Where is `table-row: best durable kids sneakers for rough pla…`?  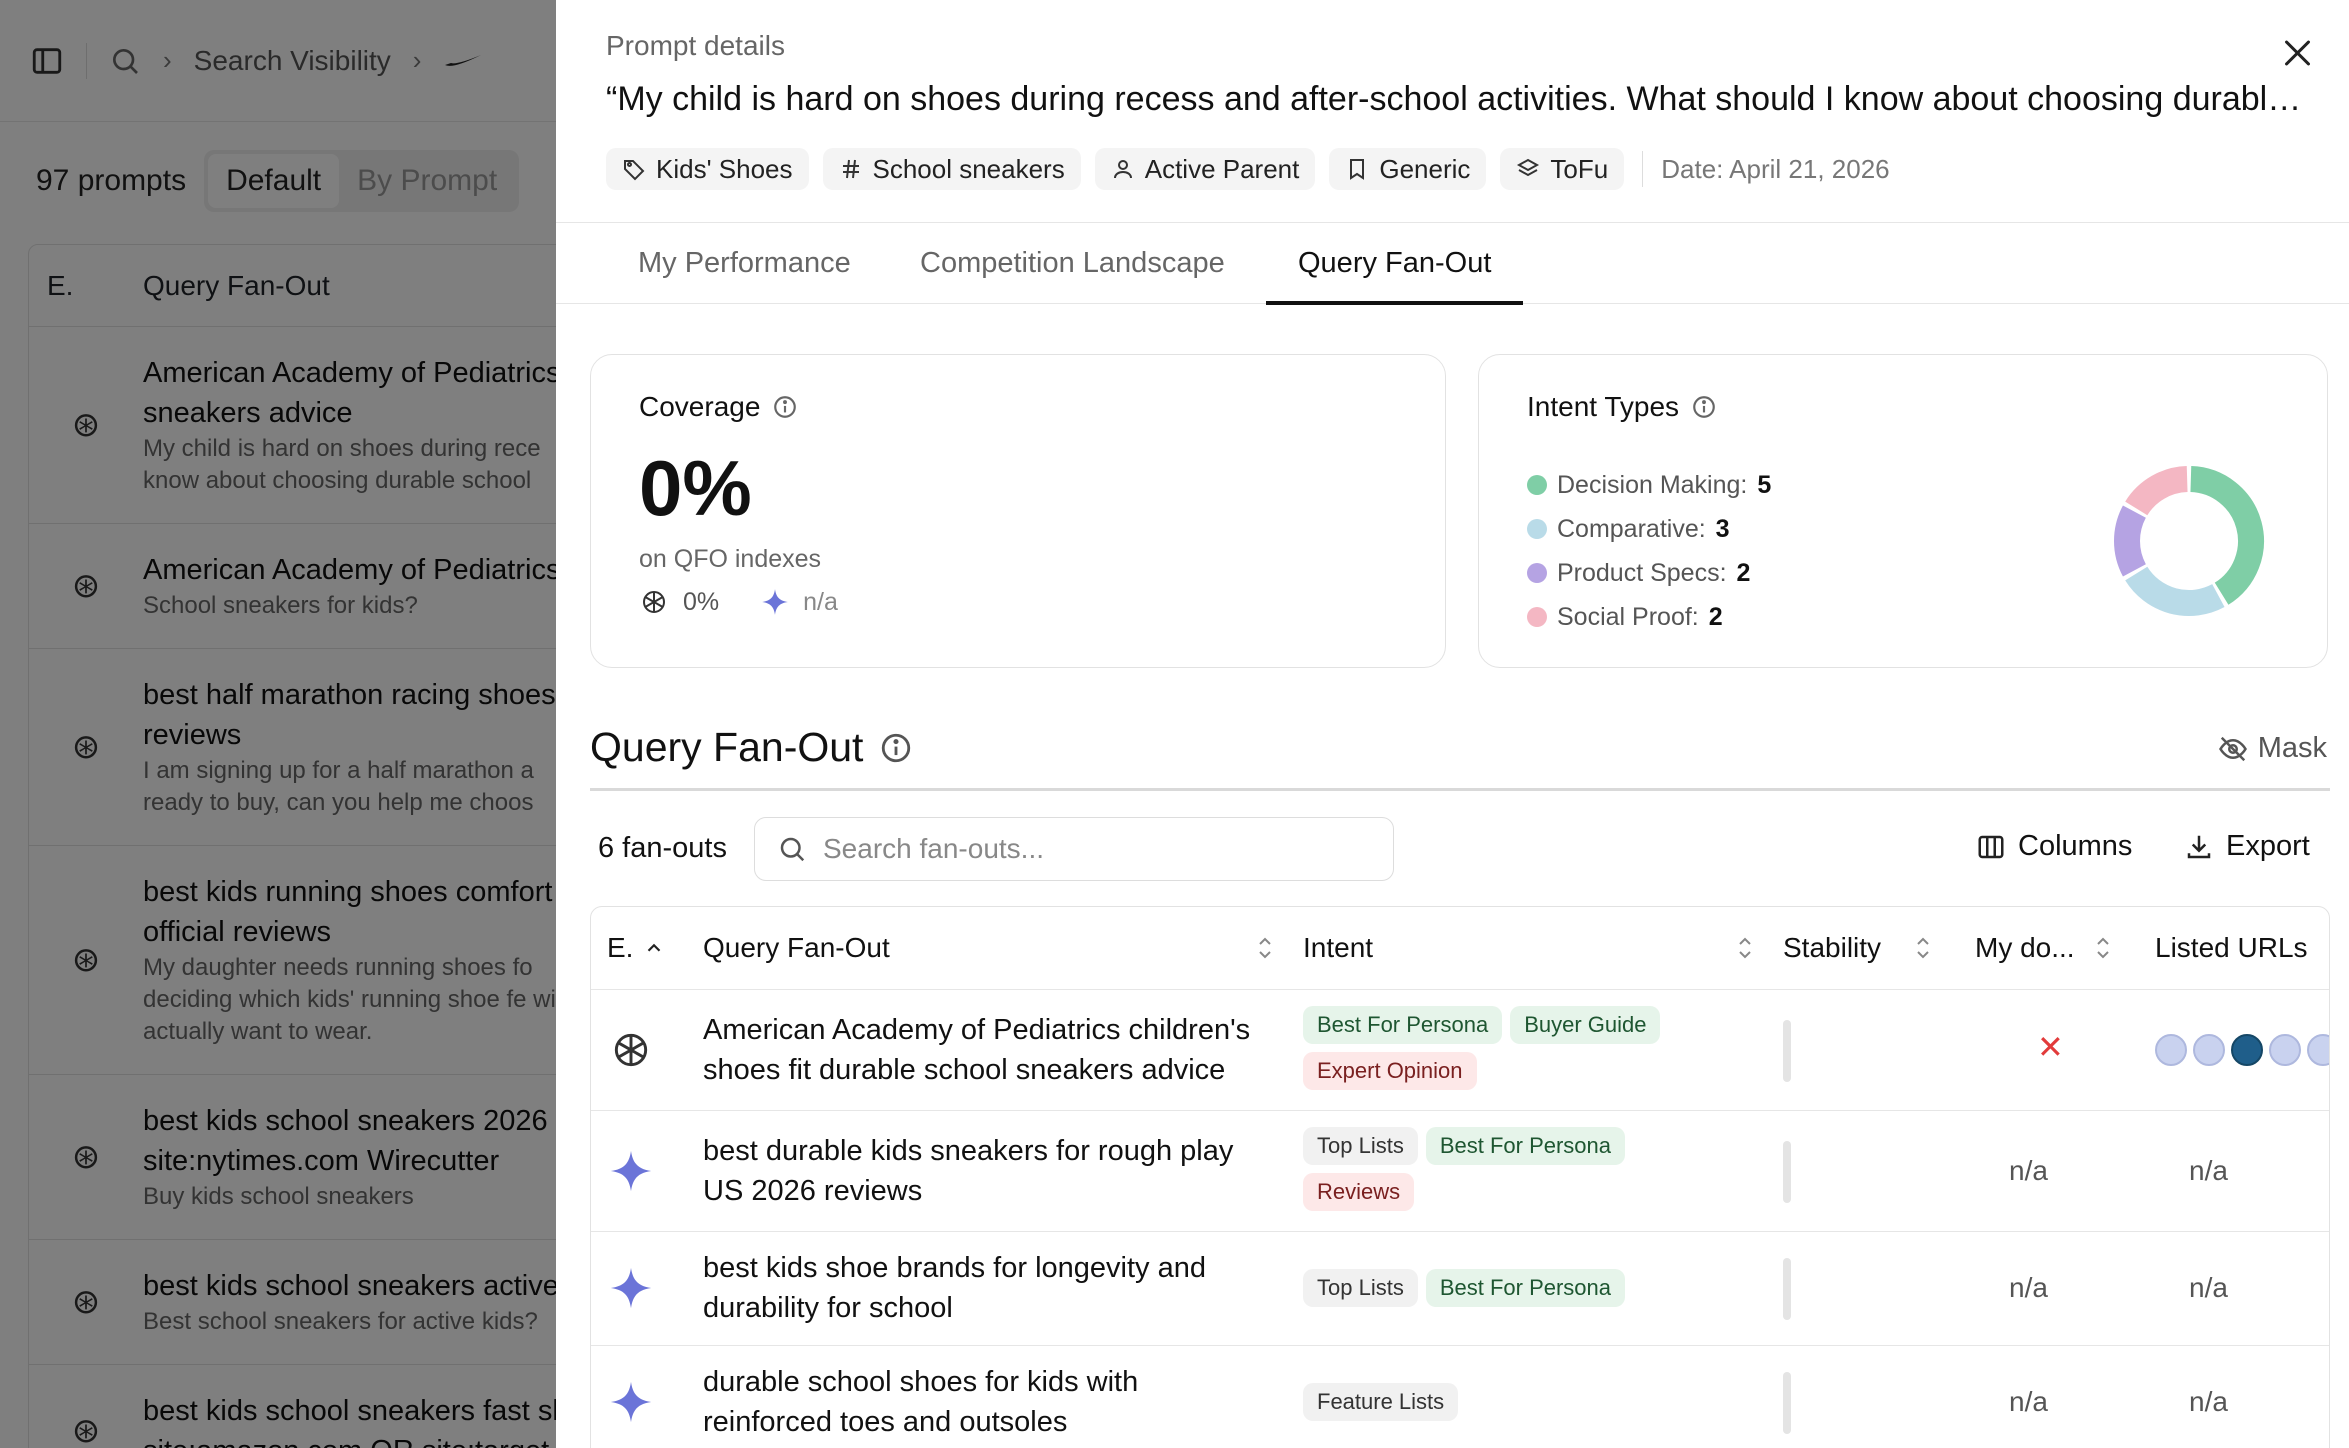
table-row: best durable kids sneakers for rough pla… is located at coordinates (1460, 1171).